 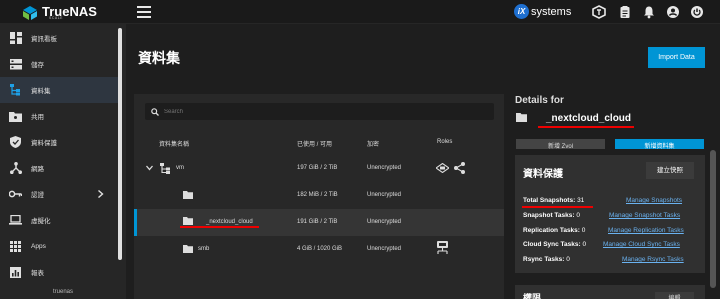 I want to click on stat-cloud-sync-tasks: Cloud Sync Tasks: 0, so click(x=554, y=244).